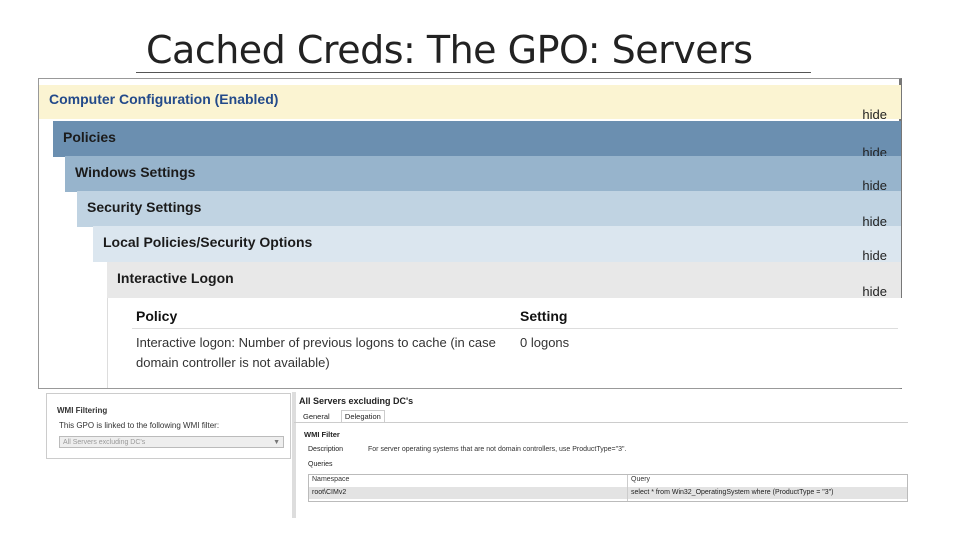 Image resolution: width=960 pixels, height=540 pixels. What do you see at coordinates (331, 479) in the screenshot?
I see `column-header-namespace: Namespace` at bounding box center [331, 479].